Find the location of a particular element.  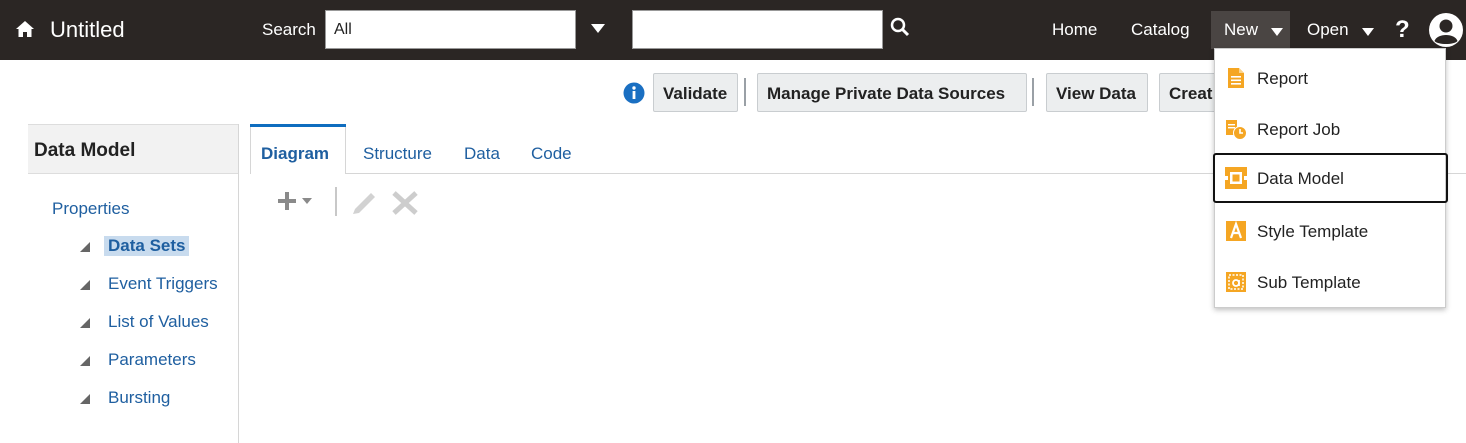

home-icon is located at coordinates (25, 29).